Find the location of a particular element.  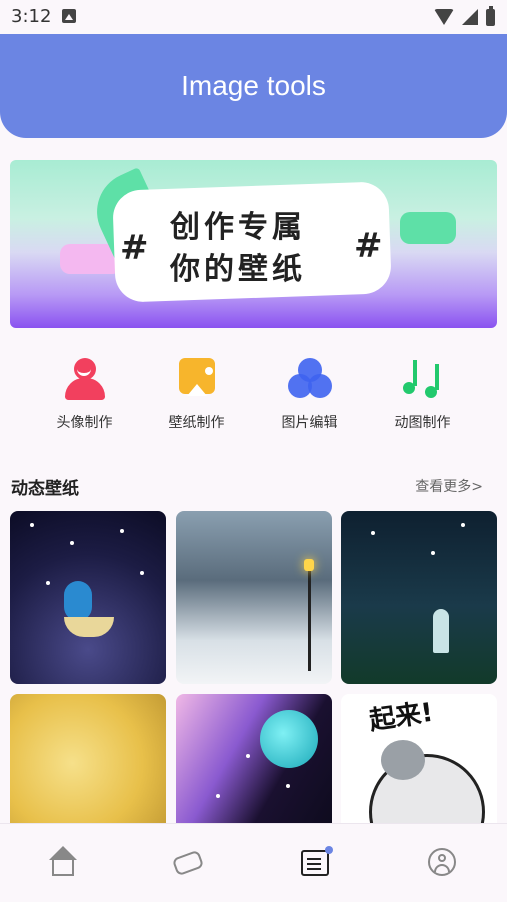

nav-hands is located at coordinates (188, 863).